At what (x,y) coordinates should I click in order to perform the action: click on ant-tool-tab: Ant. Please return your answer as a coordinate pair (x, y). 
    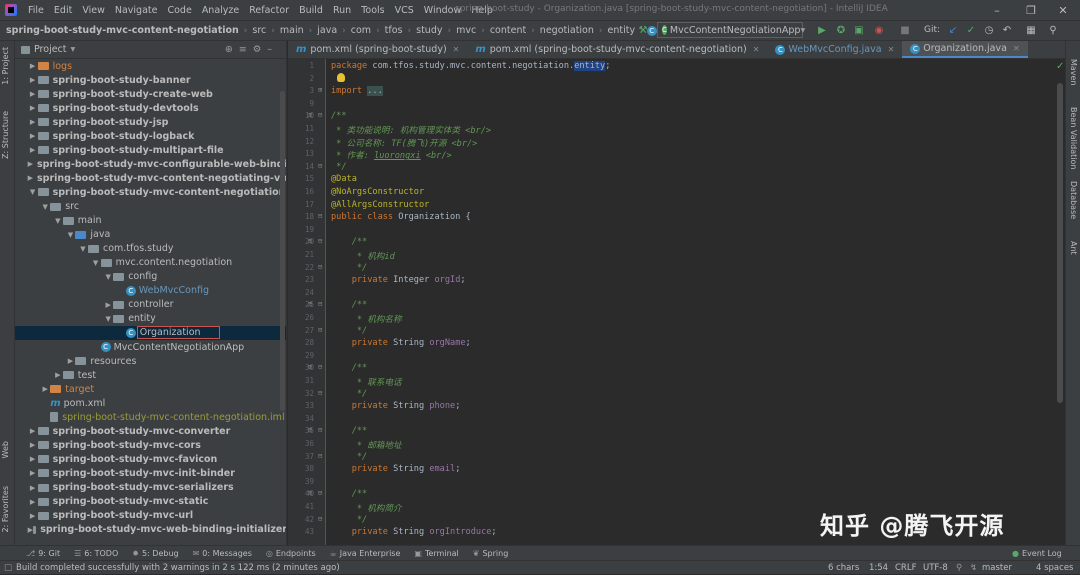
    Looking at the image, I should click on (1073, 248).